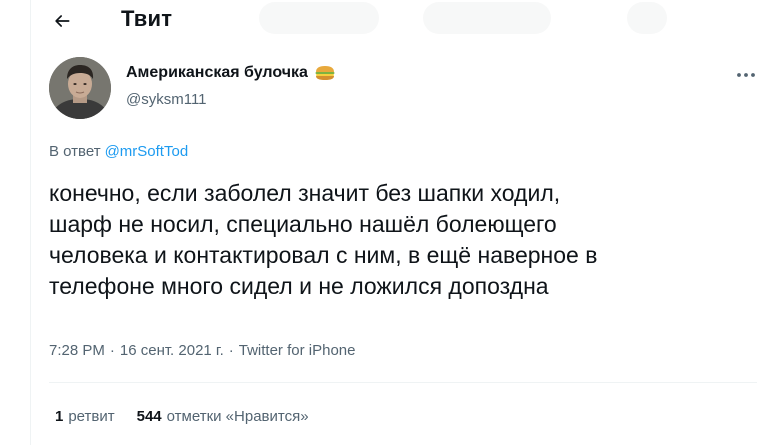 The width and height of the screenshot is (780, 445). I want to click on back-button, so click(62, 21).